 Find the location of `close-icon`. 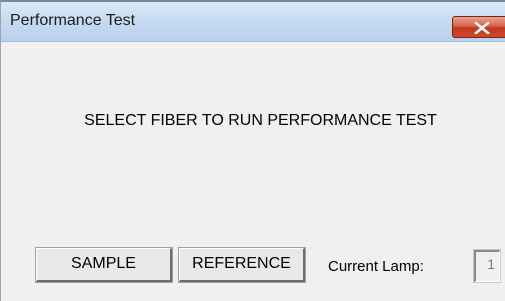

close-icon is located at coordinates (482, 28).